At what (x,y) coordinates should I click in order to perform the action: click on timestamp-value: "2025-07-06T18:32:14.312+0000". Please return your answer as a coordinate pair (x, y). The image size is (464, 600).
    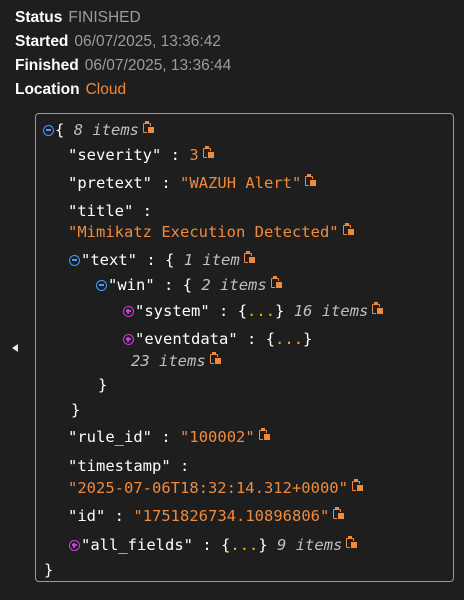
    Looking at the image, I should click on (208, 488).